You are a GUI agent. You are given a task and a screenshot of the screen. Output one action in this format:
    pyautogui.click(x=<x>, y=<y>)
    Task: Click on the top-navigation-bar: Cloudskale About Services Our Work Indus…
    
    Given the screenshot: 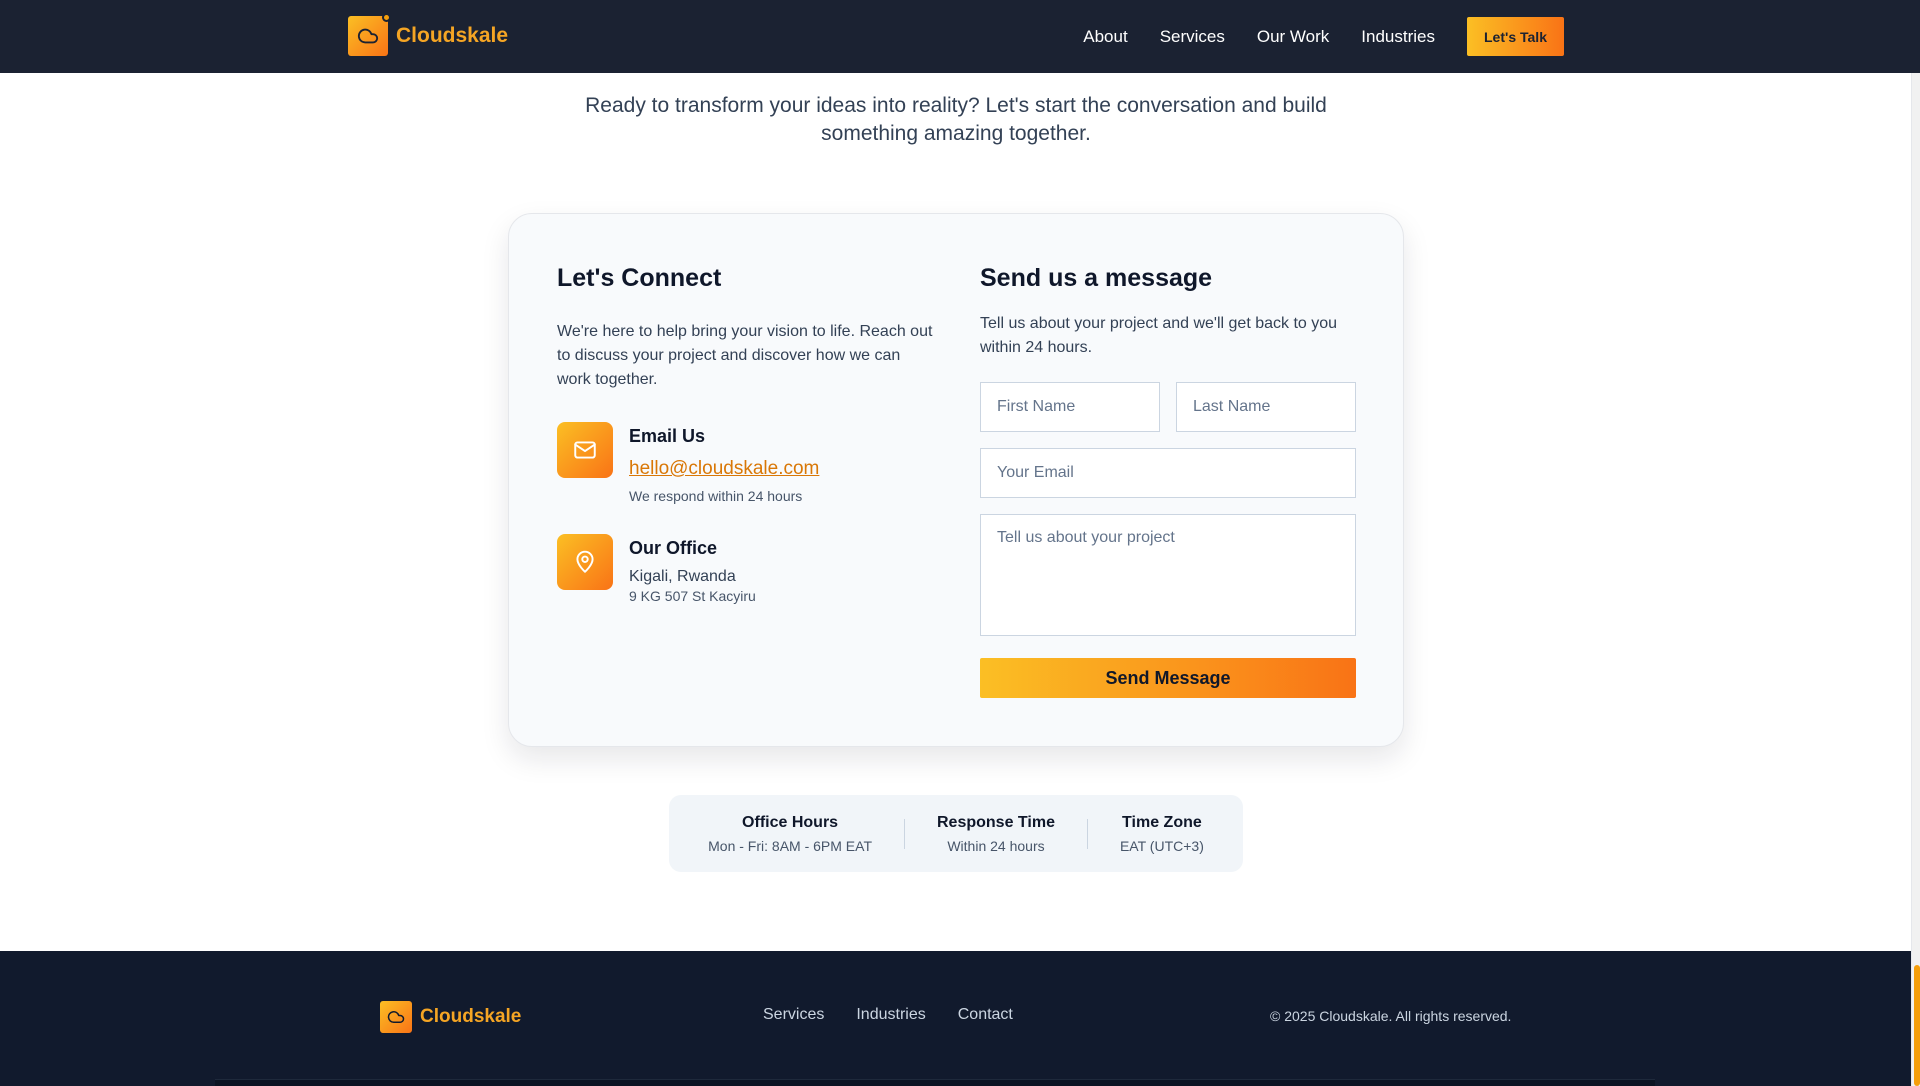 What is the action you would take?
    pyautogui.click(x=960, y=36)
    